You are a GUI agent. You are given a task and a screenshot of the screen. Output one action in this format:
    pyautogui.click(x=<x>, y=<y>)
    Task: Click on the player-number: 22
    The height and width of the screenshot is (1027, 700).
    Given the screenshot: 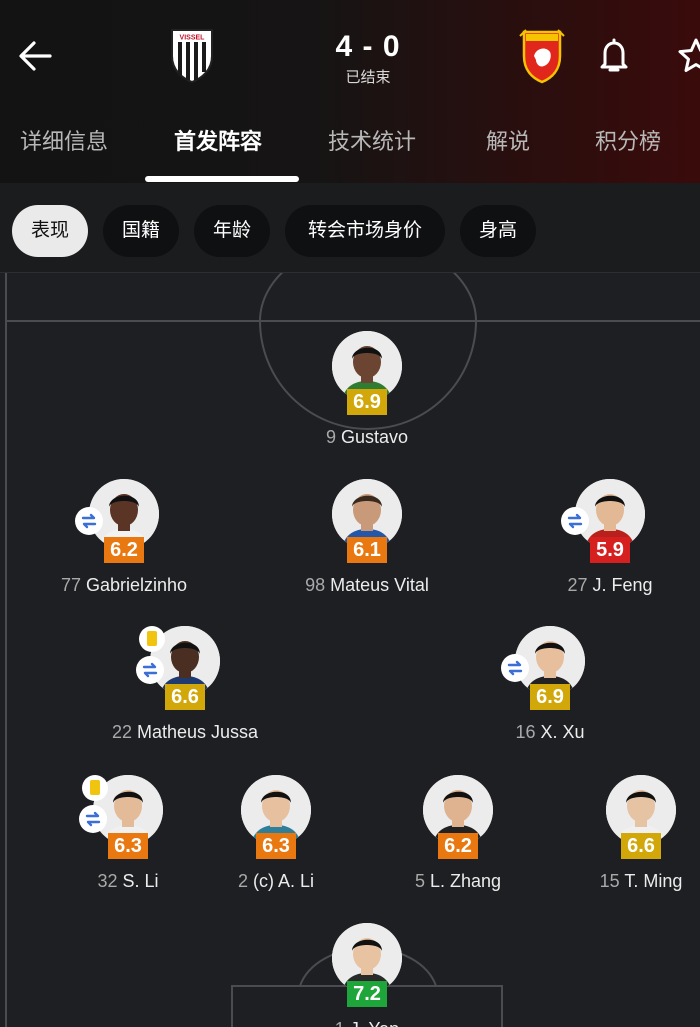 What is the action you would take?
    pyautogui.click(x=124, y=732)
    